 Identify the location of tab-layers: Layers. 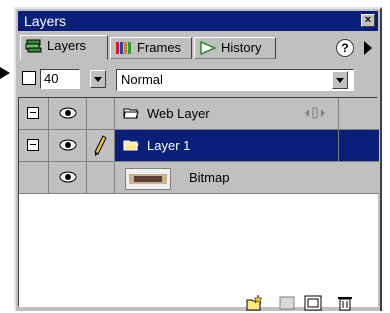
(64, 47).